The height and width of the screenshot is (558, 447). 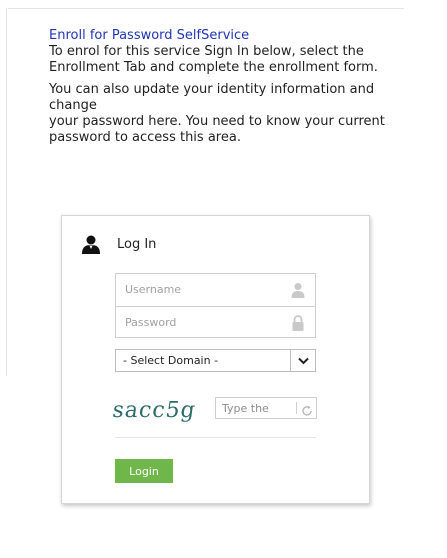 I want to click on credentials-box, so click(x=215, y=305).